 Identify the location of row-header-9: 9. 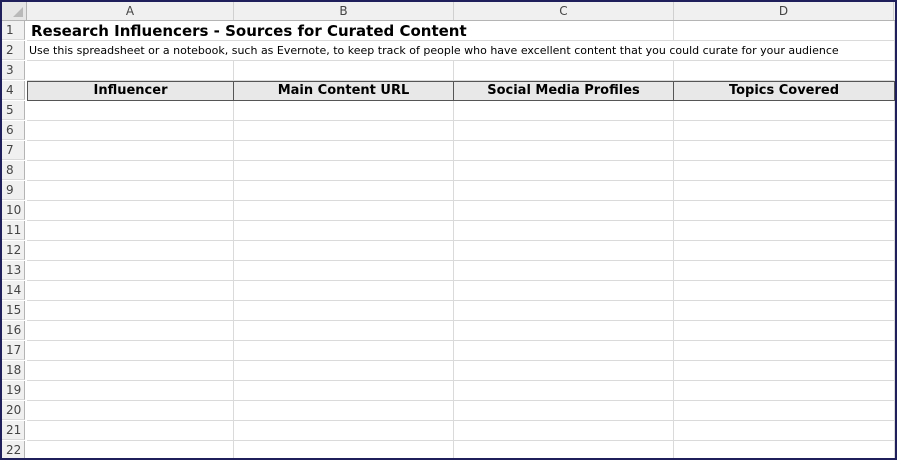
(13, 190).